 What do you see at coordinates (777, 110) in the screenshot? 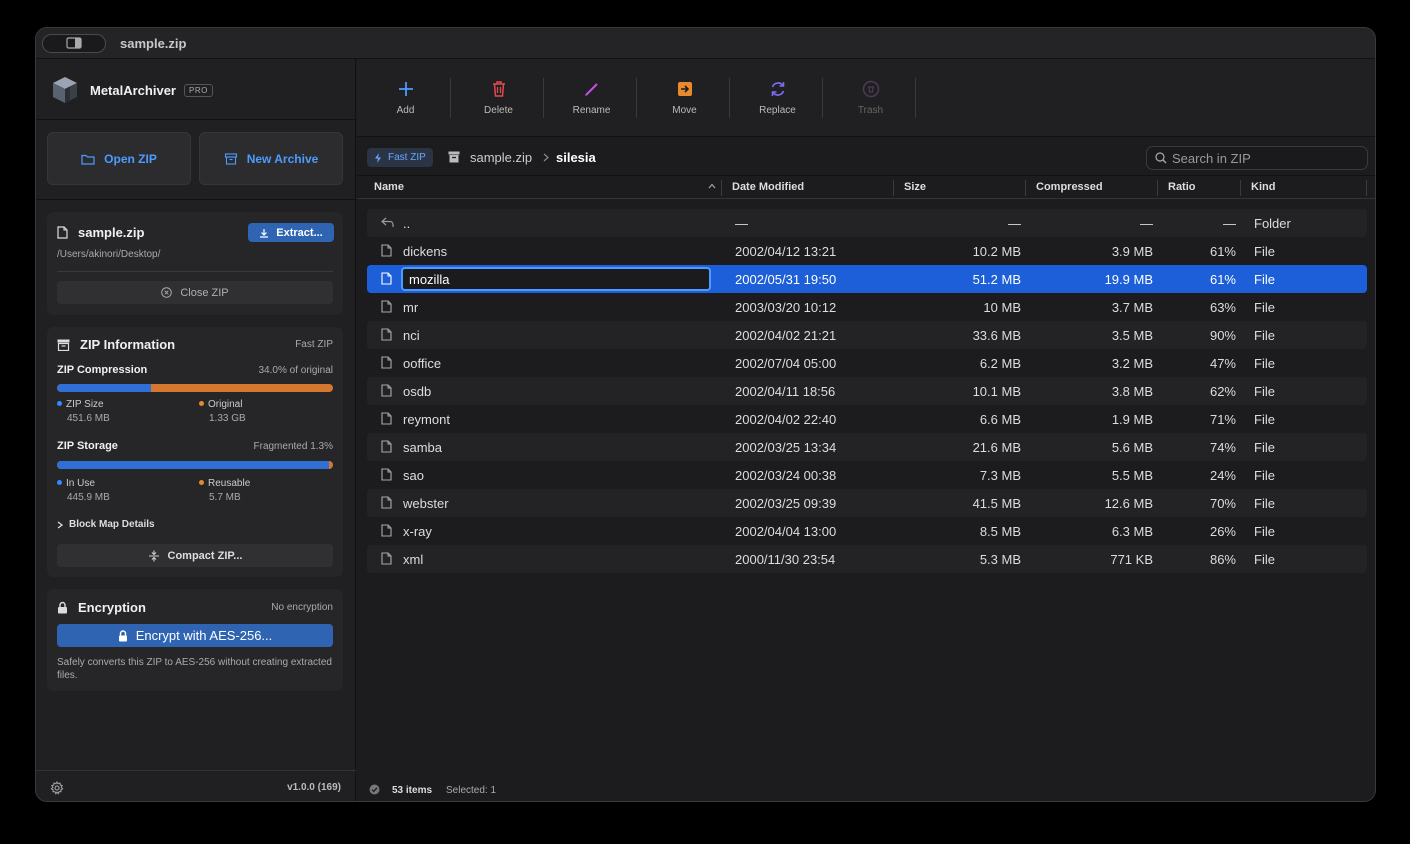
I see `replace-label: Replace` at bounding box center [777, 110].